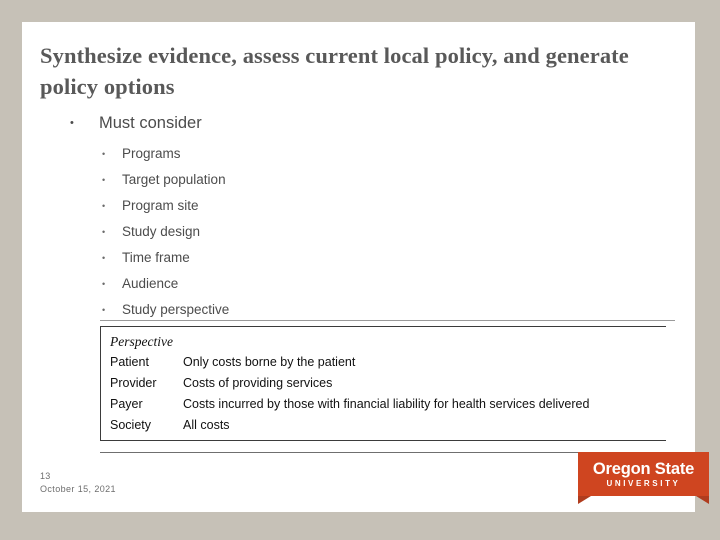 The height and width of the screenshot is (540, 720). I want to click on logo-ribbon-tail-left-icon, so click(584, 500).